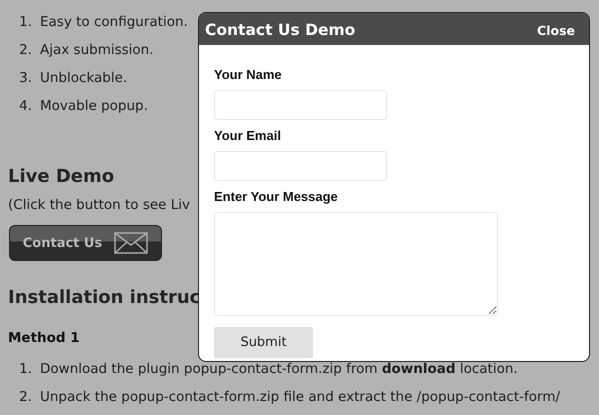 This screenshot has width=599, height=415. Describe the element at coordinates (25, 106) in the screenshot. I see `list-number: 4.` at that location.